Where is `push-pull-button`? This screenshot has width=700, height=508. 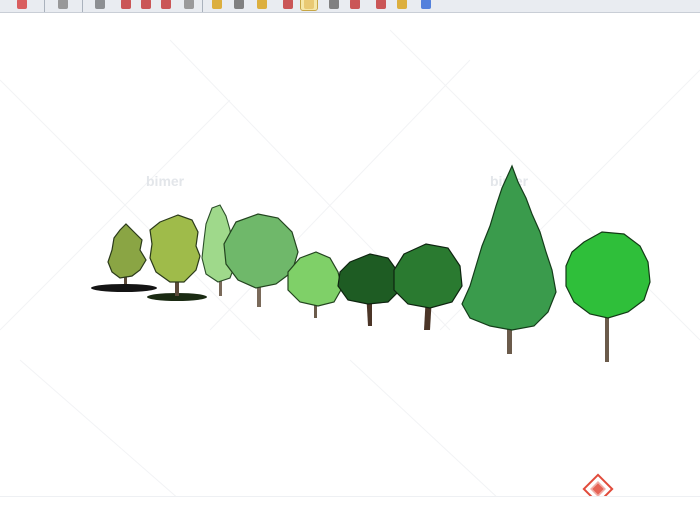 push-pull-button is located at coordinates (126, 5).